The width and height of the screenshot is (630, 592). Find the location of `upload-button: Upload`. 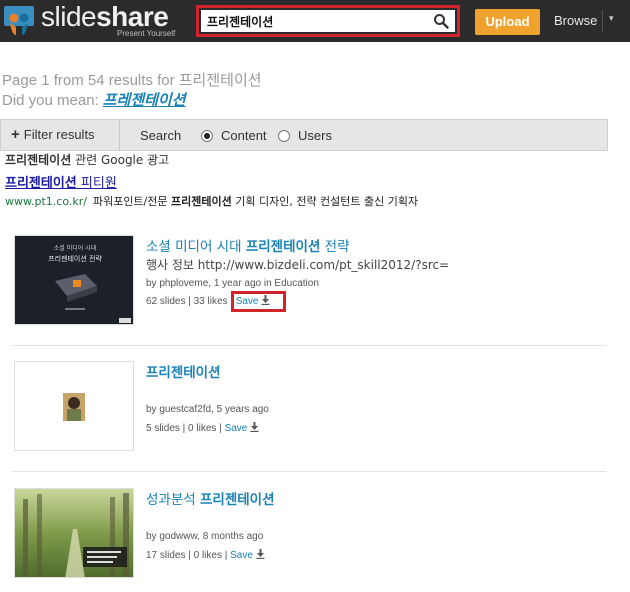

upload-button: Upload is located at coordinates (507, 22).